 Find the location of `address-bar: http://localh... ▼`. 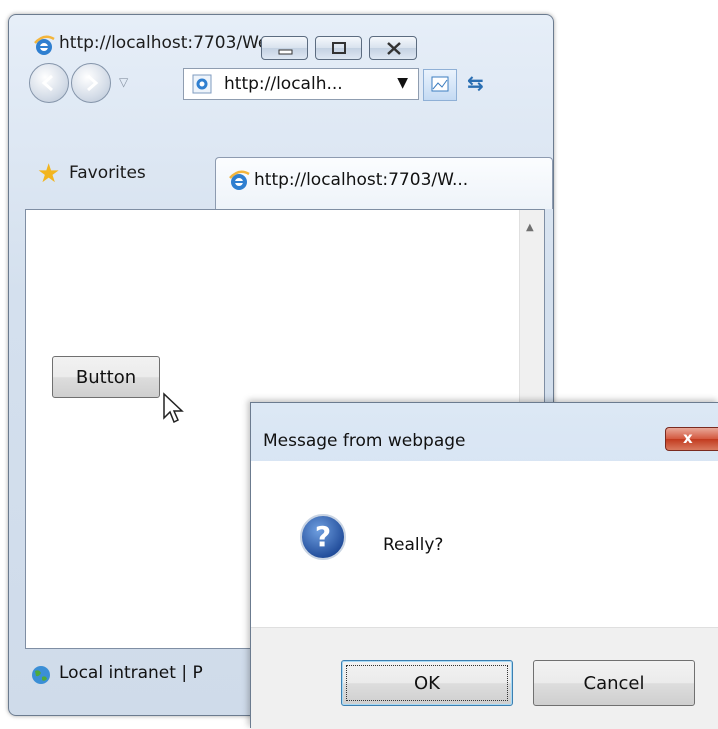

address-bar: http://localh... ▼ is located at coordinates (301, 84).